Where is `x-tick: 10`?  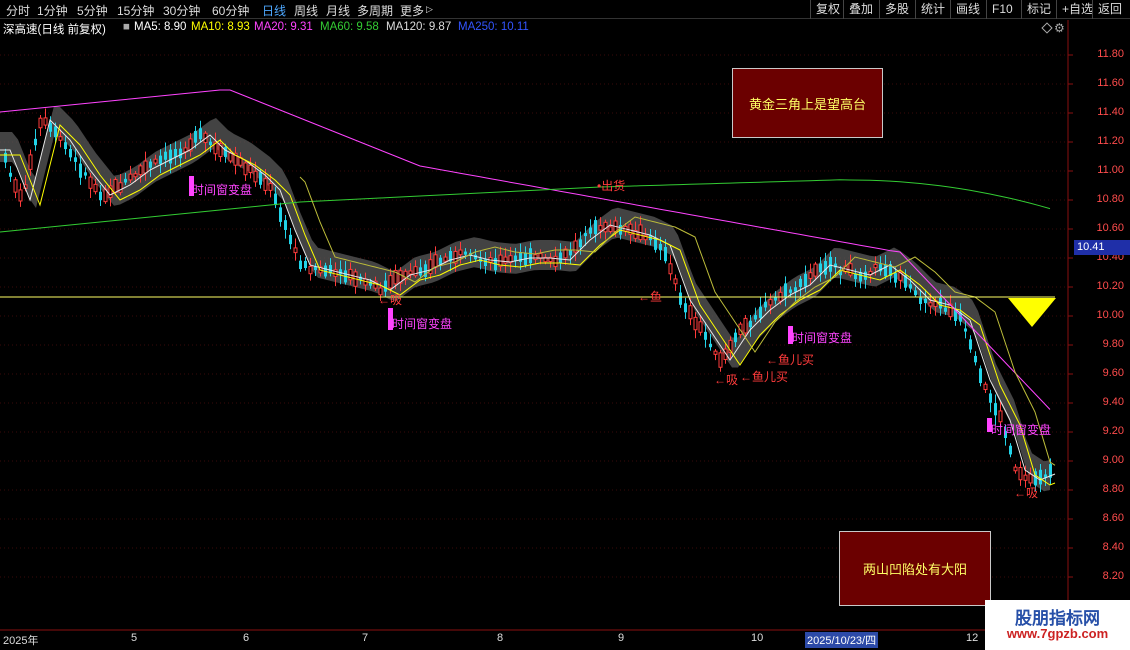
x-tick: 10 is located at coordinates (757, 638).